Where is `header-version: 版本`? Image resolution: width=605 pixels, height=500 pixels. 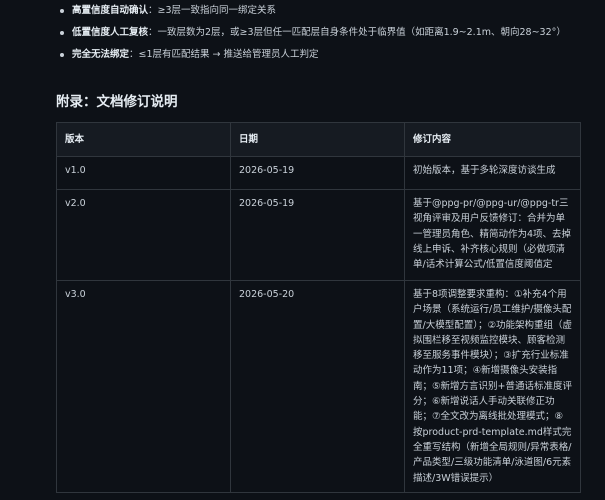
header-version: 版本 is located at coordinates (143, 139).